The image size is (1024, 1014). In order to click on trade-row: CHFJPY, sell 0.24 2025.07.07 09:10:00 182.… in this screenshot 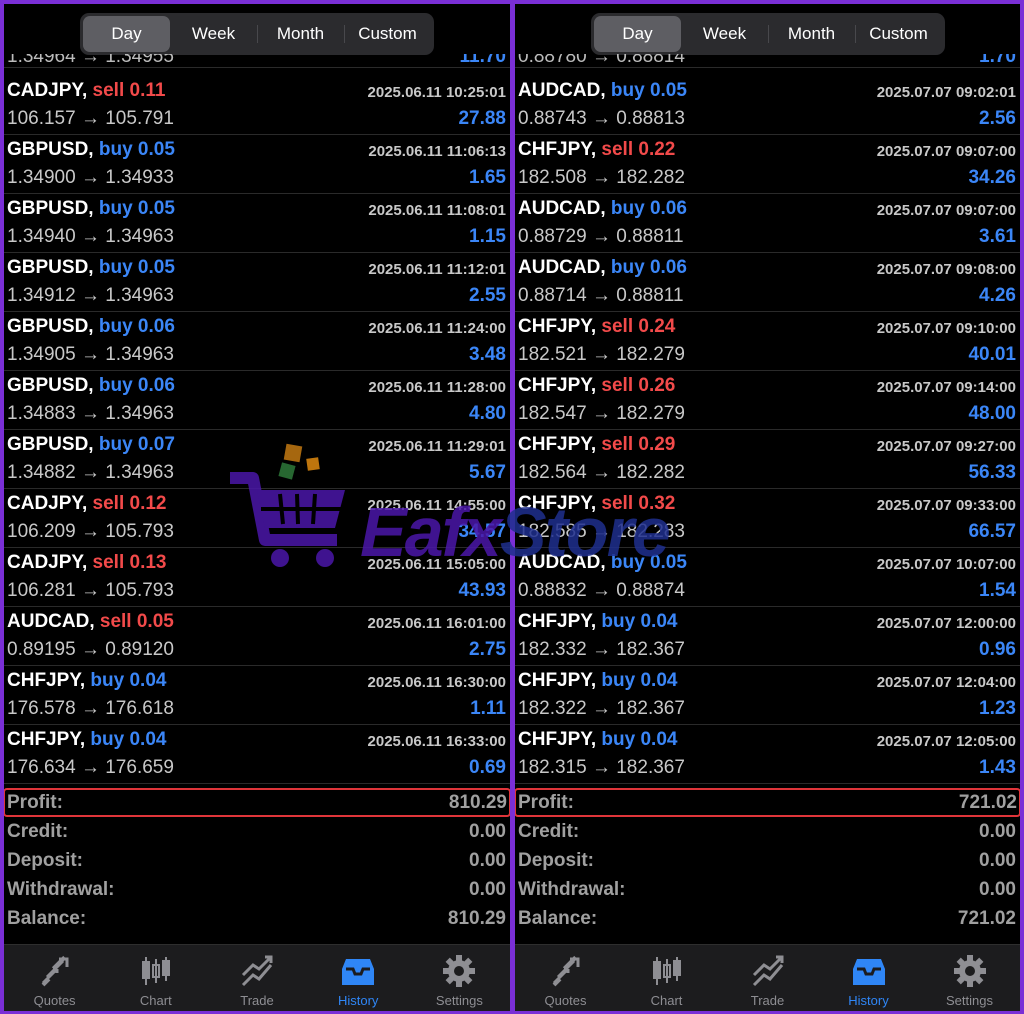, I will do `click(767, 341)`.